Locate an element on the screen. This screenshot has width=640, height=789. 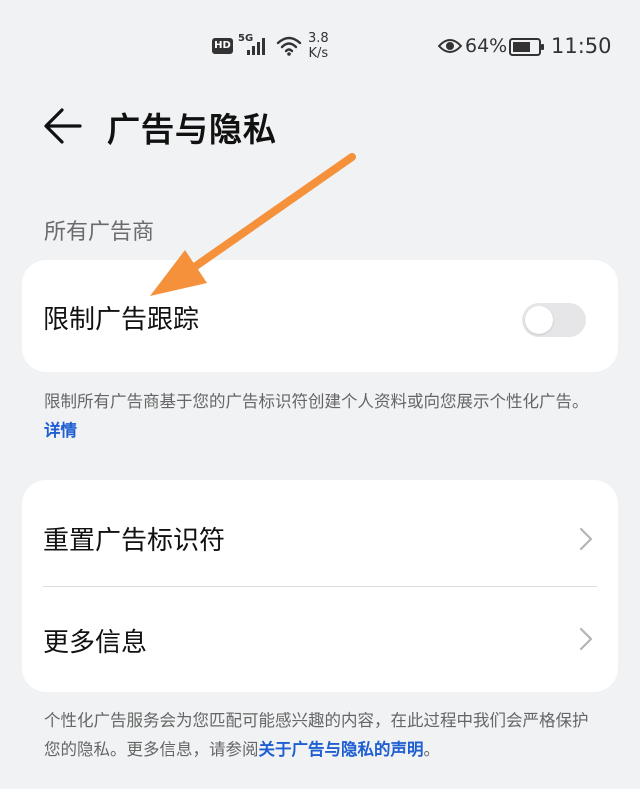
wifi-icon is located at coordinates (289, 46).